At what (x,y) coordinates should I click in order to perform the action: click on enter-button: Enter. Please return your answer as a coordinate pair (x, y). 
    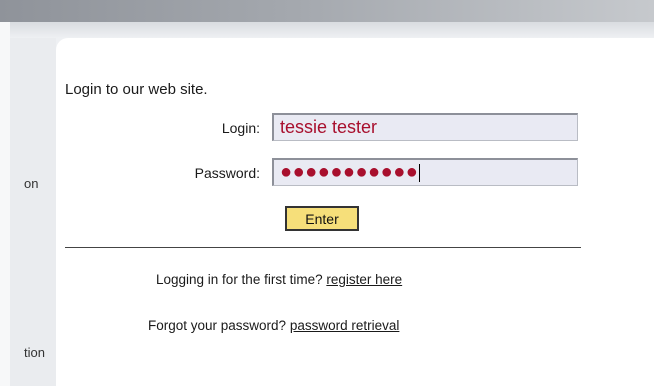
    Looking at the image, I should click on (322, 218).